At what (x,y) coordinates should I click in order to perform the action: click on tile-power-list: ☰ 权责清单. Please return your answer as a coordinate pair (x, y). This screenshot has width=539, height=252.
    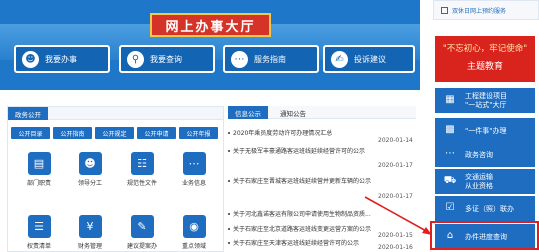
    Looking at the image, I should click on (39, 232).